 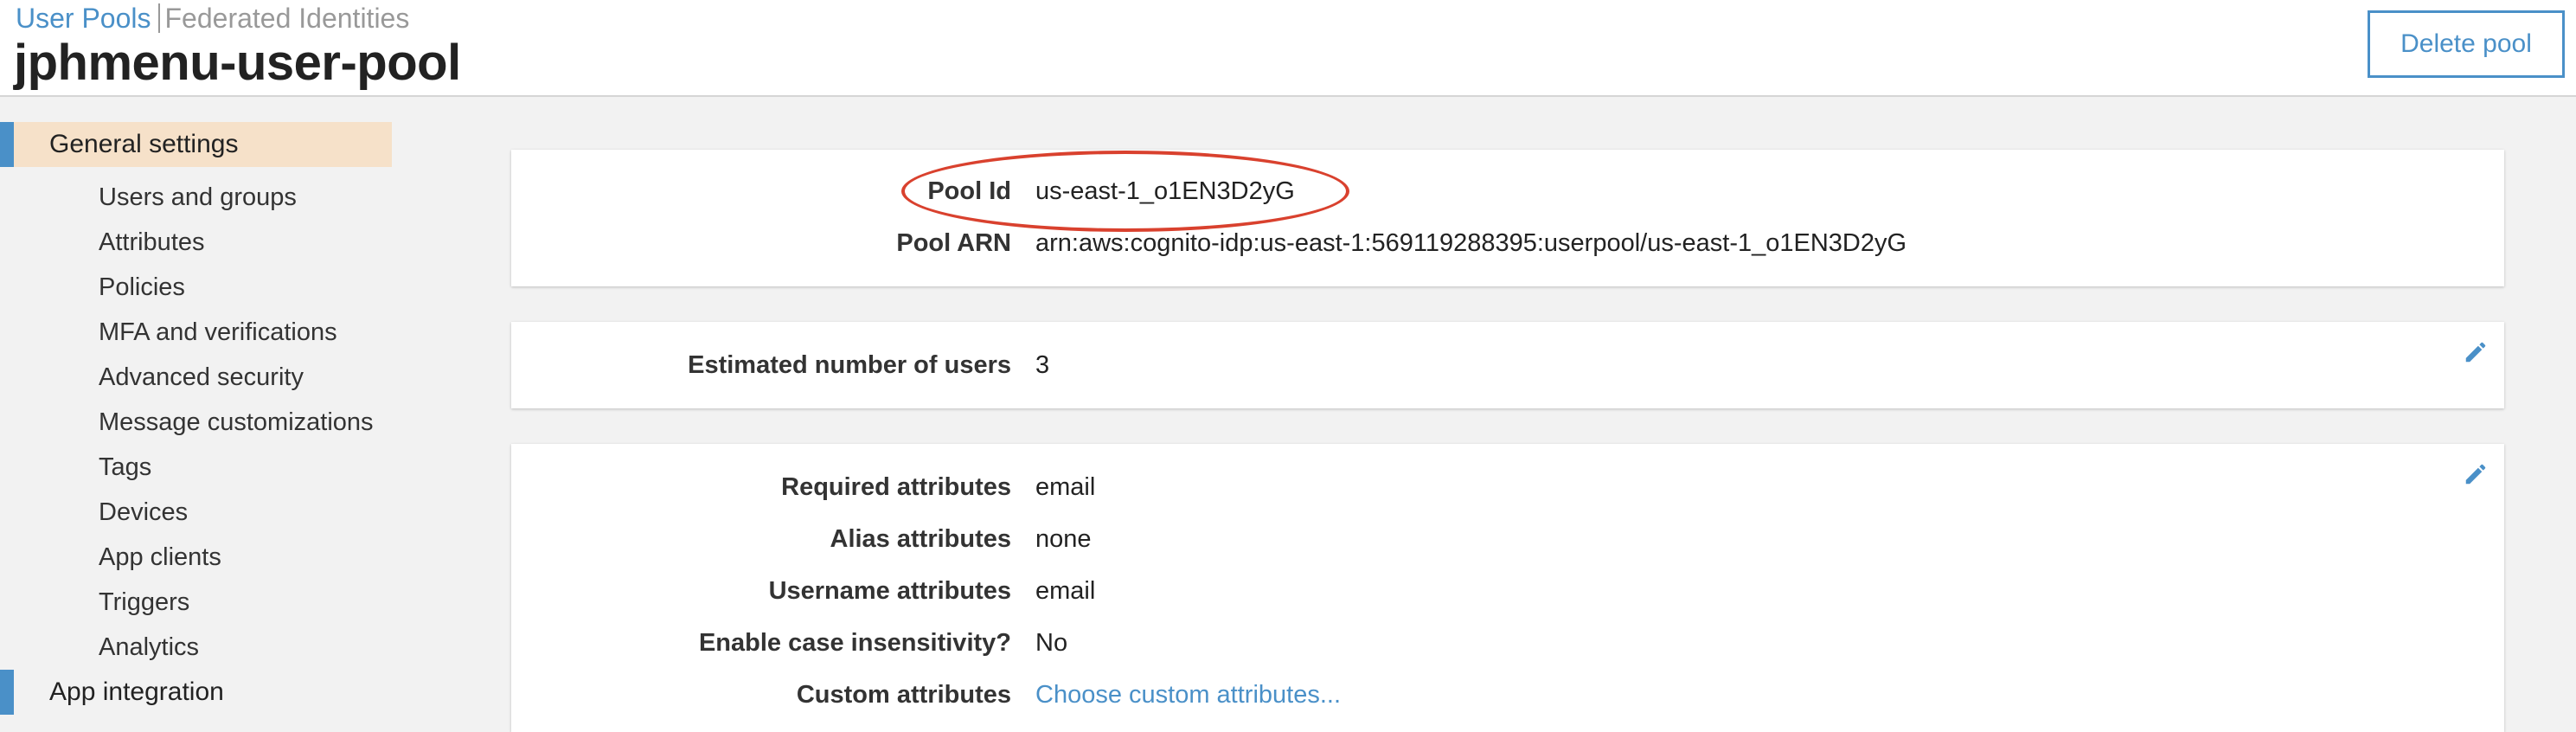 What do you see at coordinates (953, 243) in the screenshot?
I see `pool-arn-label: Pool ARN` at bounding box center [953, 243].